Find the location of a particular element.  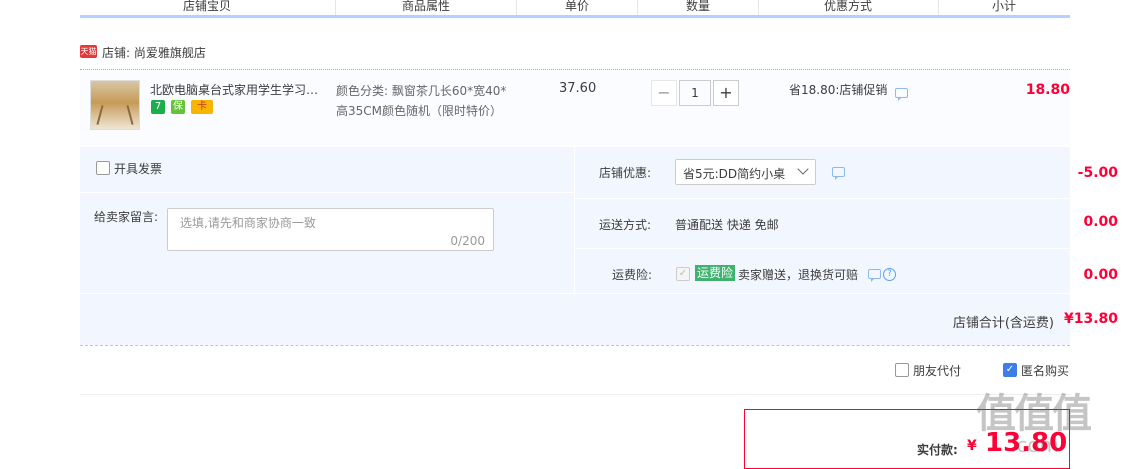

shop-discount-label: 店铺优惠: is located at coordinates (625, 173).